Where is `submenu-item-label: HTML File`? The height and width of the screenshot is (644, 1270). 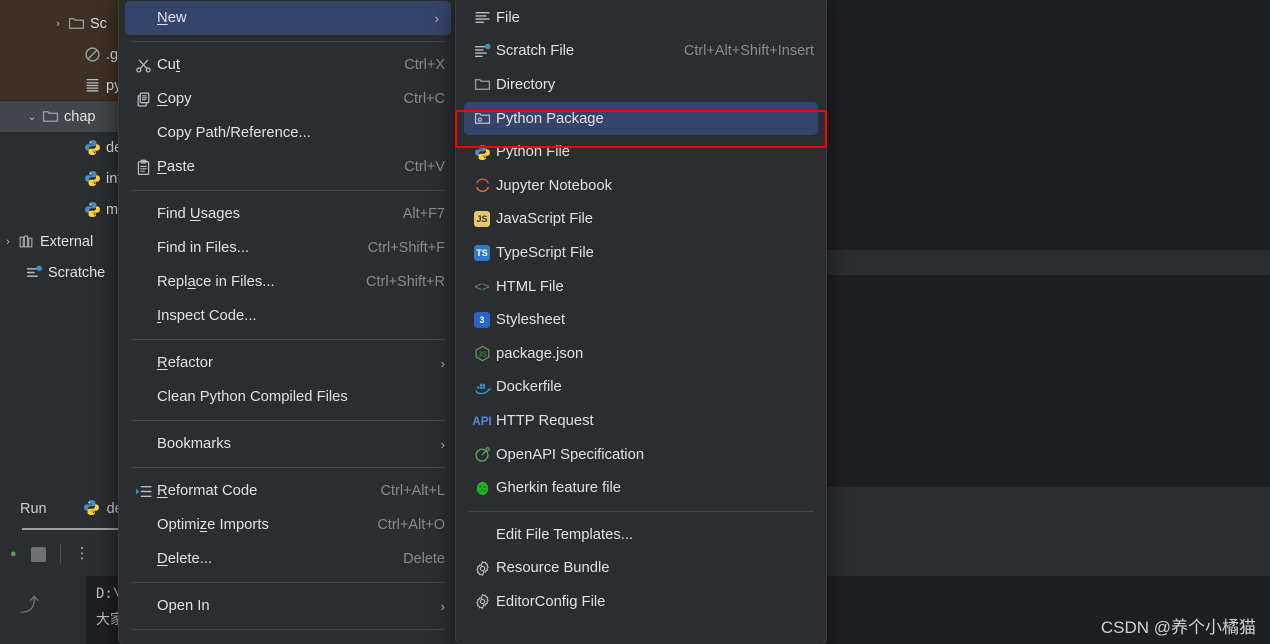
submenu-item-label: HTML File is located at coordinates (530, 286).